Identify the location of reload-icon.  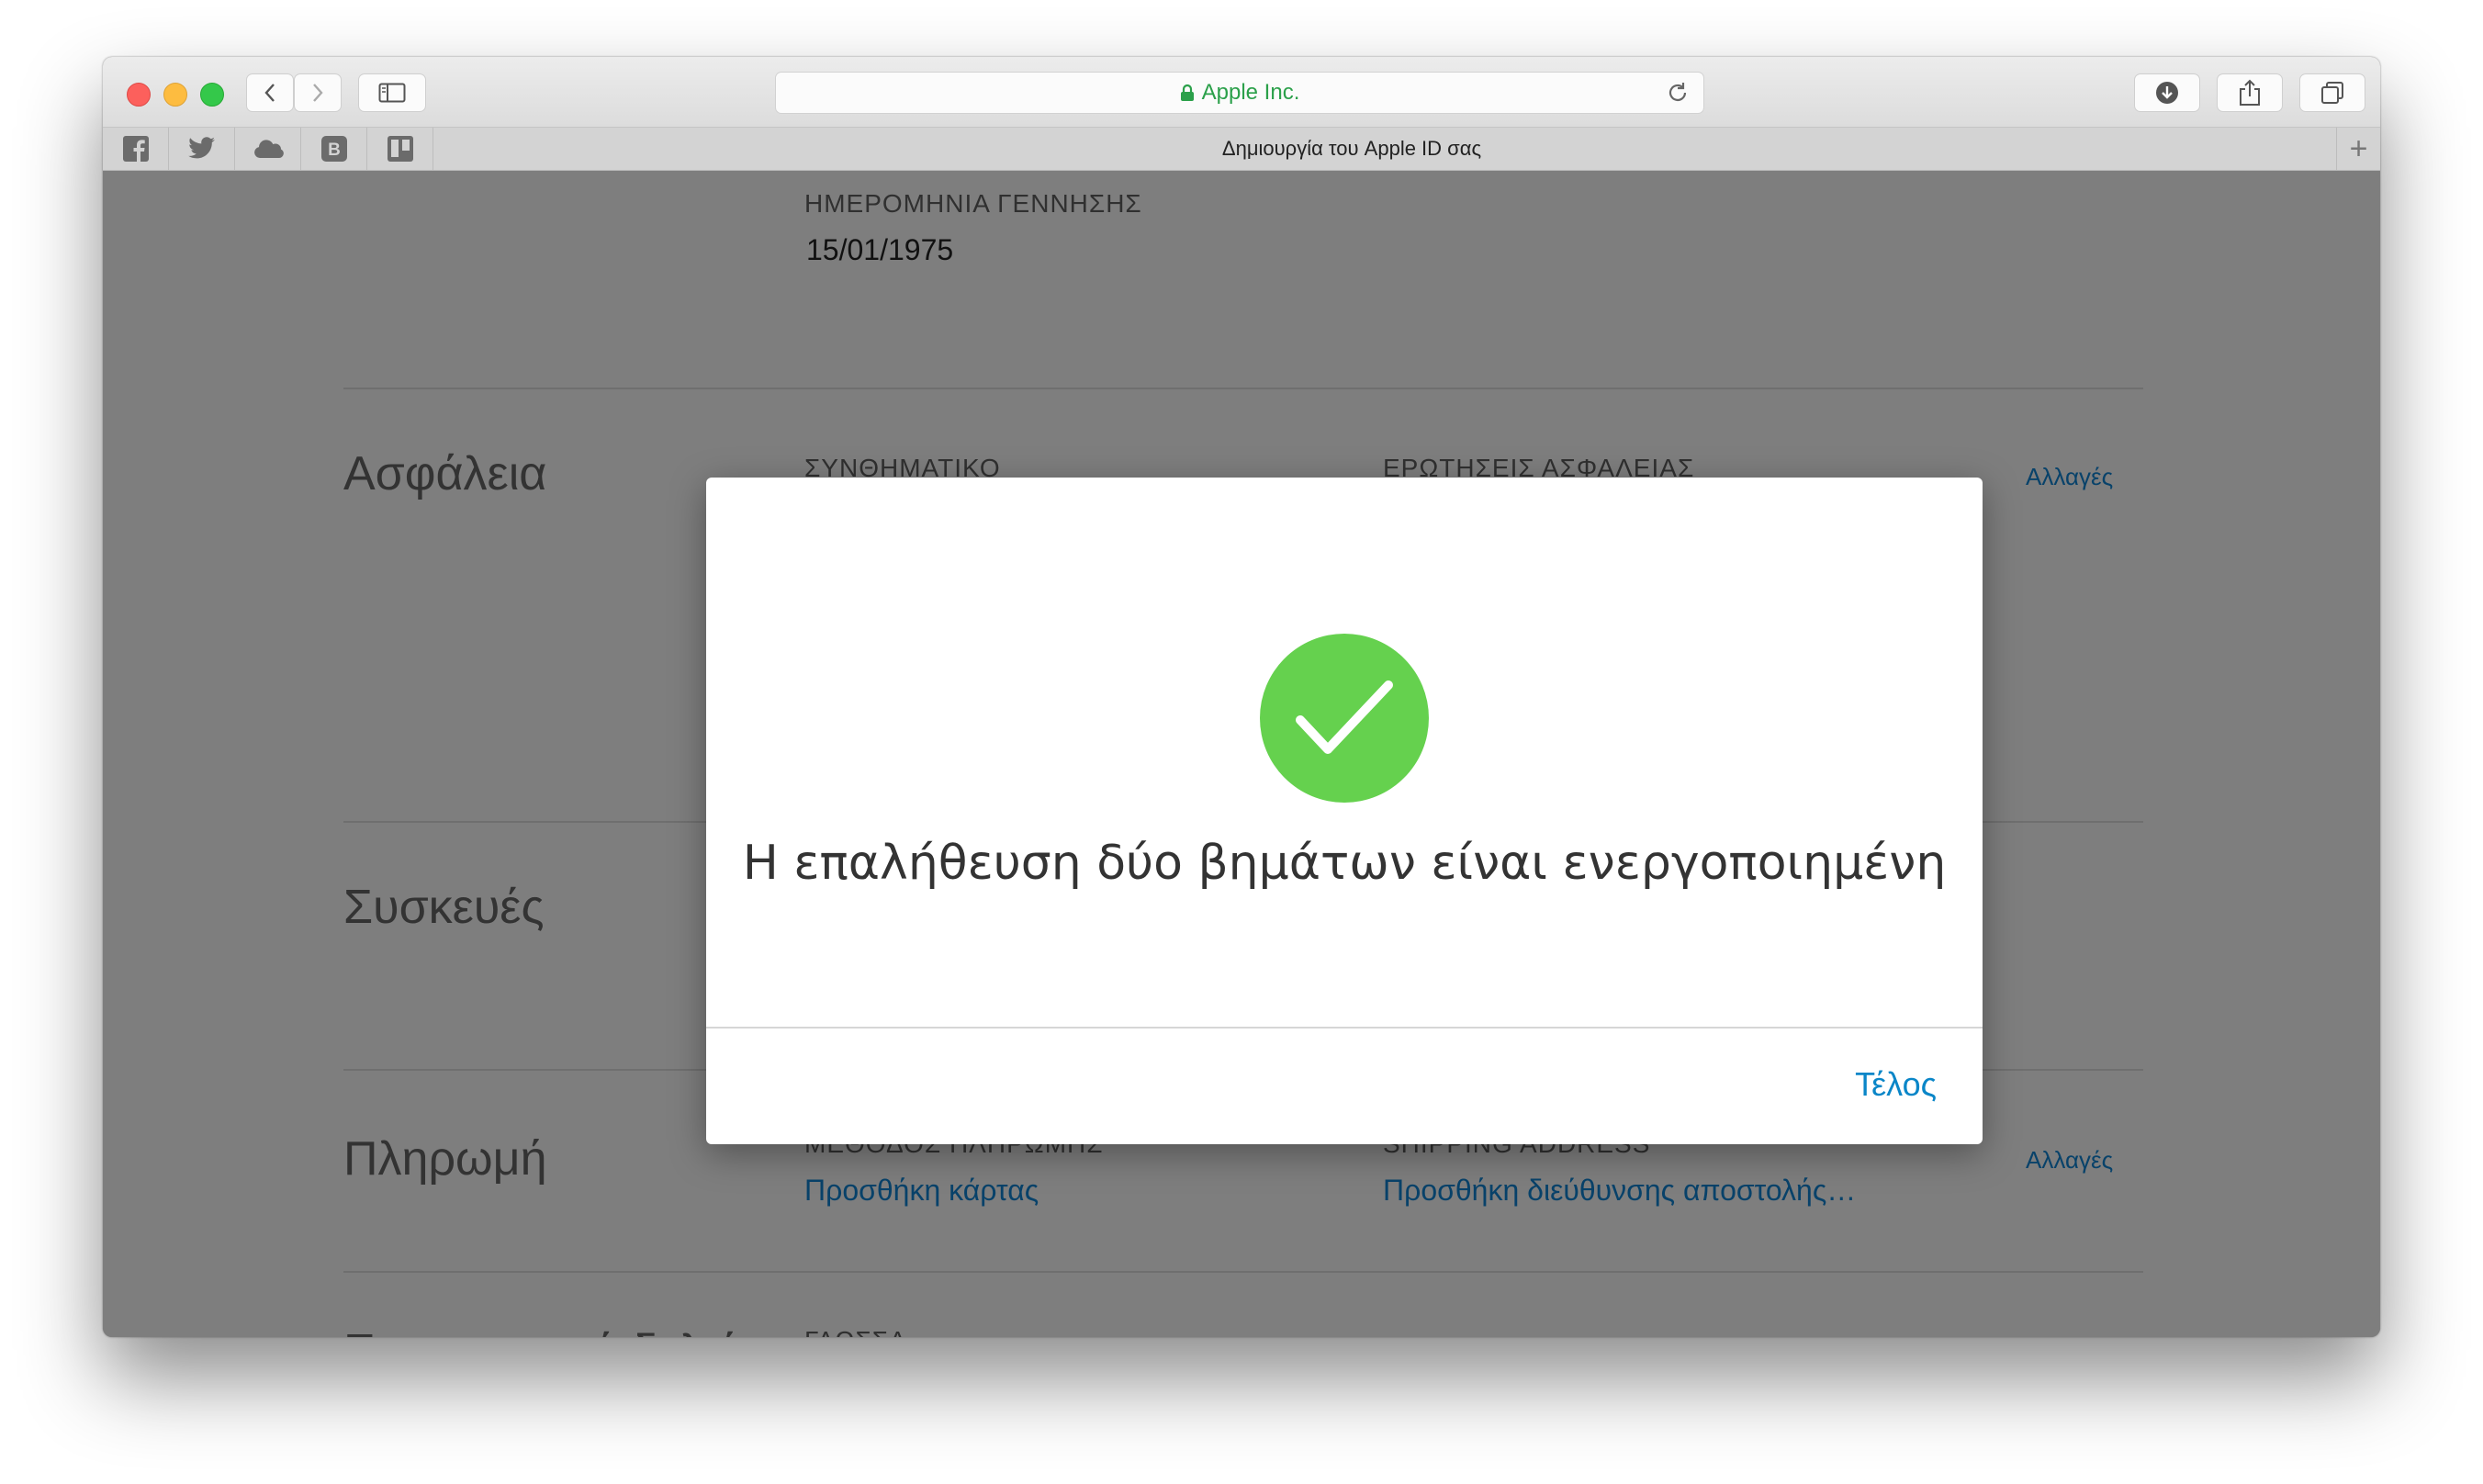
(1678, 93).